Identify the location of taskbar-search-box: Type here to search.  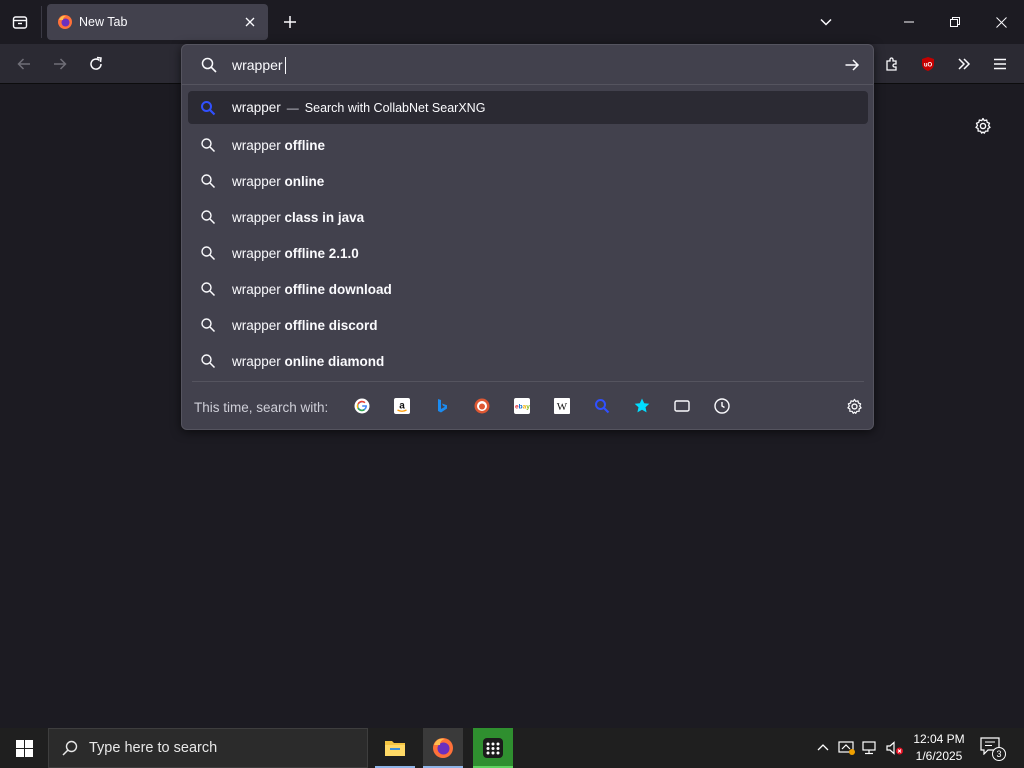
(208, 748).